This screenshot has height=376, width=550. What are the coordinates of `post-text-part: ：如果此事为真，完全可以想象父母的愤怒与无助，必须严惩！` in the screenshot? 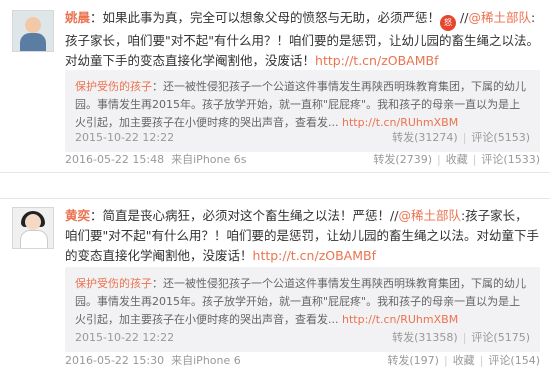 It's located at (265, 17).